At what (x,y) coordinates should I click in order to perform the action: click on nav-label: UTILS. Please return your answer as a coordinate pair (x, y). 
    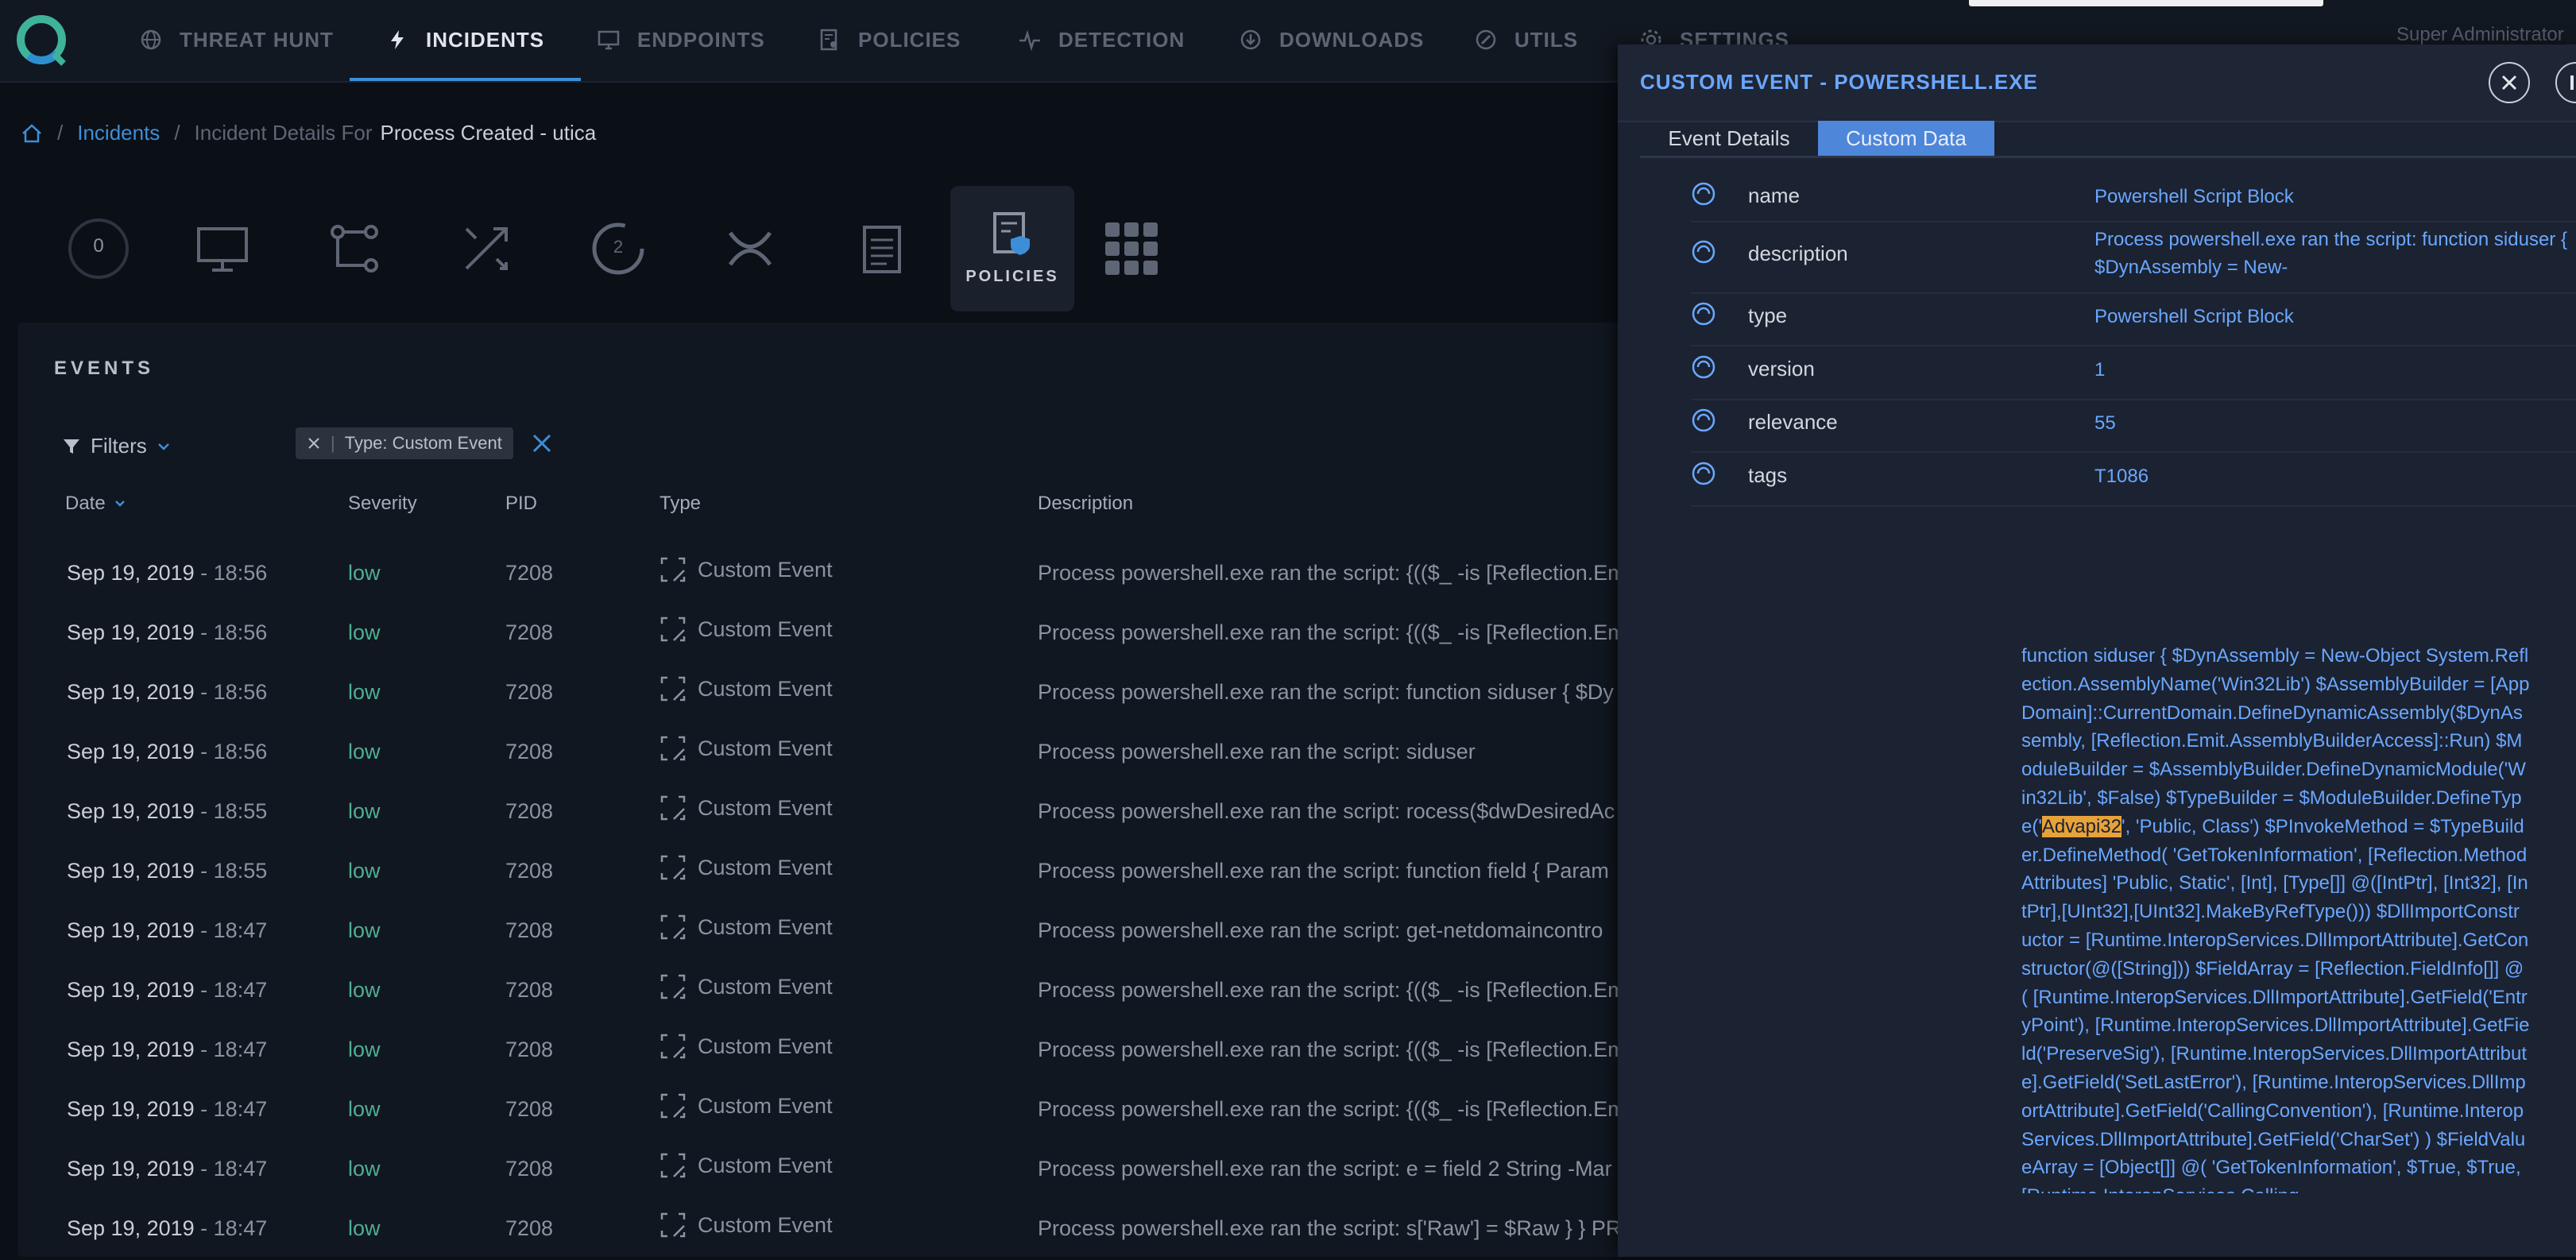
    Looking at the image, I should click on (1546, 39).